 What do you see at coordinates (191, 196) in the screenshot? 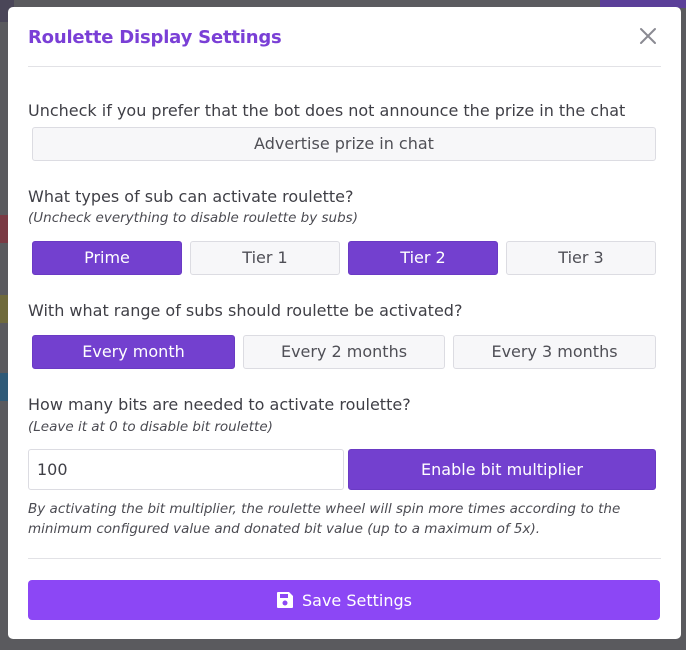
I see `sub-types-question: What types of sub can activate roulette?` at bounding box center [191, 196].